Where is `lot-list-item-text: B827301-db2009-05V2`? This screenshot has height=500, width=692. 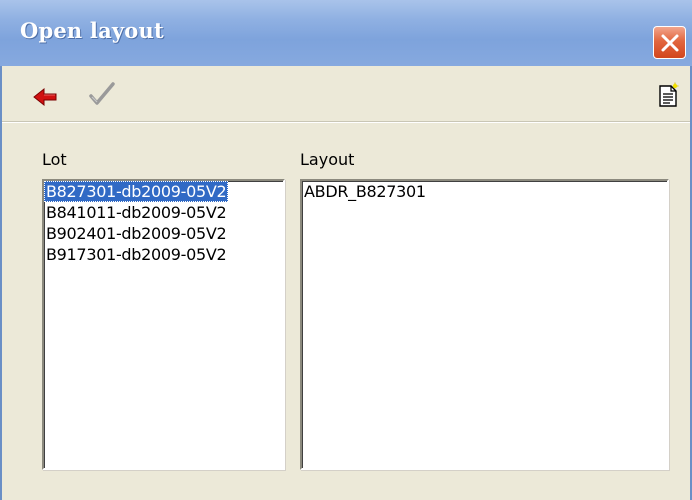
lot-list-item-text: B827301-db2009-05V2 is located at coordinates (136, 191).